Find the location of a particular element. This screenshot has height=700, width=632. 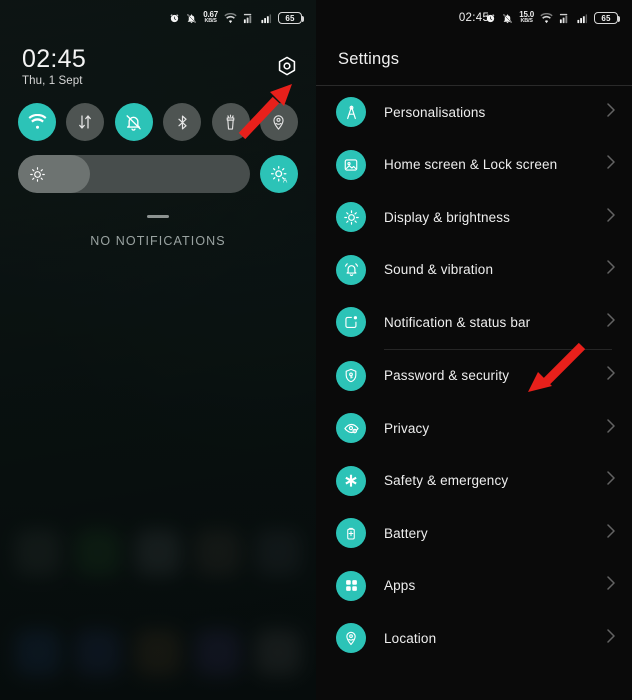

settings-item-apps: Apps is located at coordinates (474, 586).